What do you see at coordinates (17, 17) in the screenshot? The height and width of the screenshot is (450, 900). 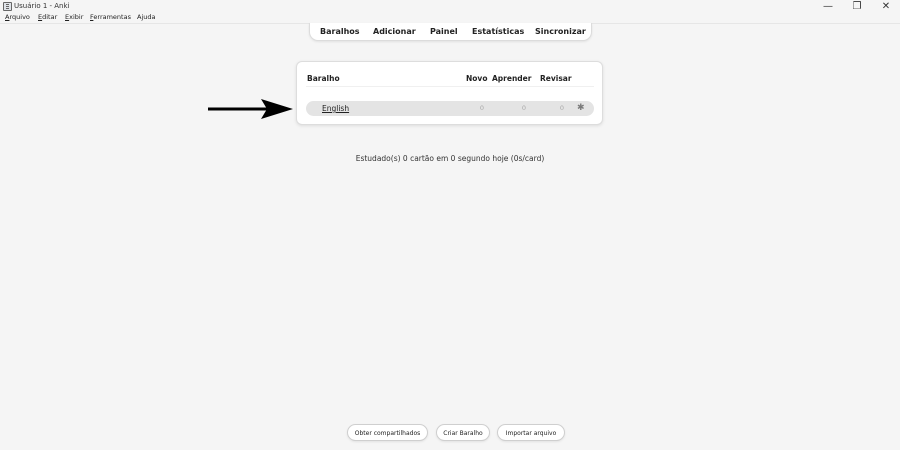 I see `menu-arquivo: Arquivo` at bounding box center [17, 17].